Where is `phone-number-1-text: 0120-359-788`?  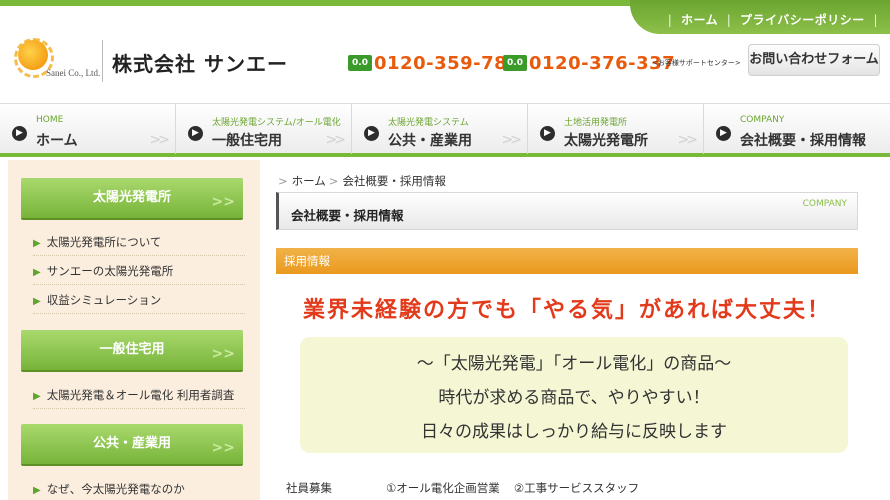
phone-number-1-text: 0120-359-788 is located at coordinates (447, 63).